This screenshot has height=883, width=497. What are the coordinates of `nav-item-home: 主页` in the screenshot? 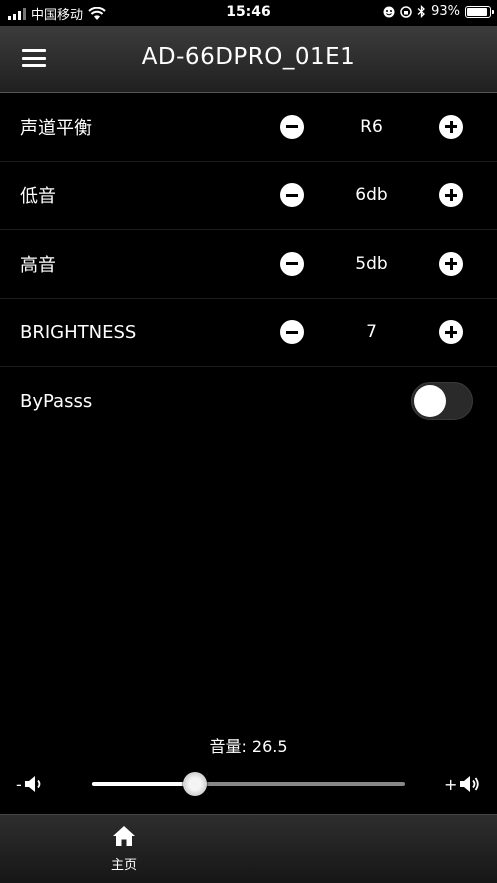 It's located at (124, 849).